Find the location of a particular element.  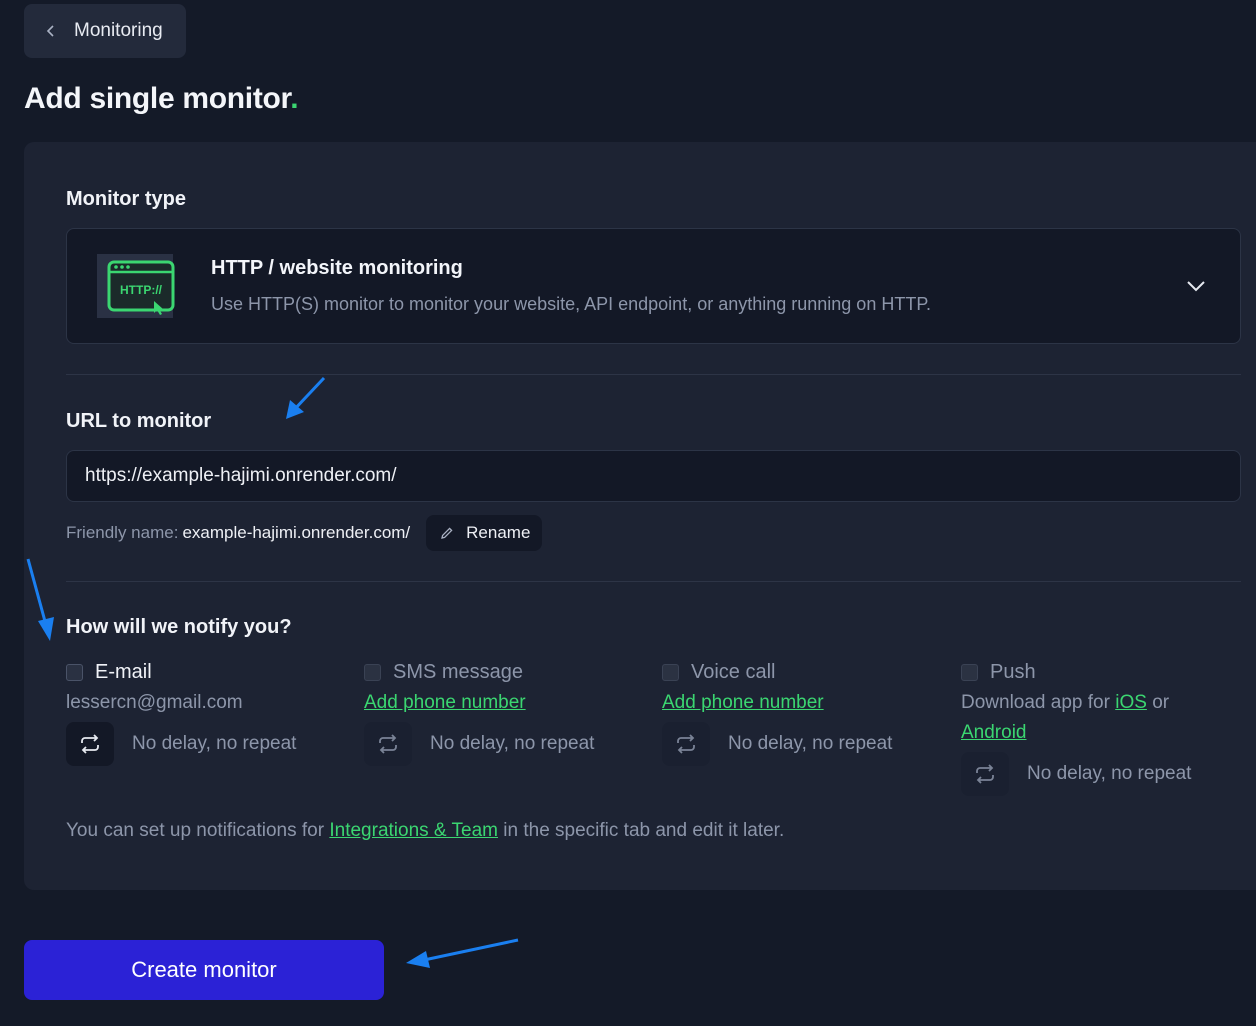

friendly-name-value: example-hajimi.onrender.com/ is located at coordinates (296, 532).